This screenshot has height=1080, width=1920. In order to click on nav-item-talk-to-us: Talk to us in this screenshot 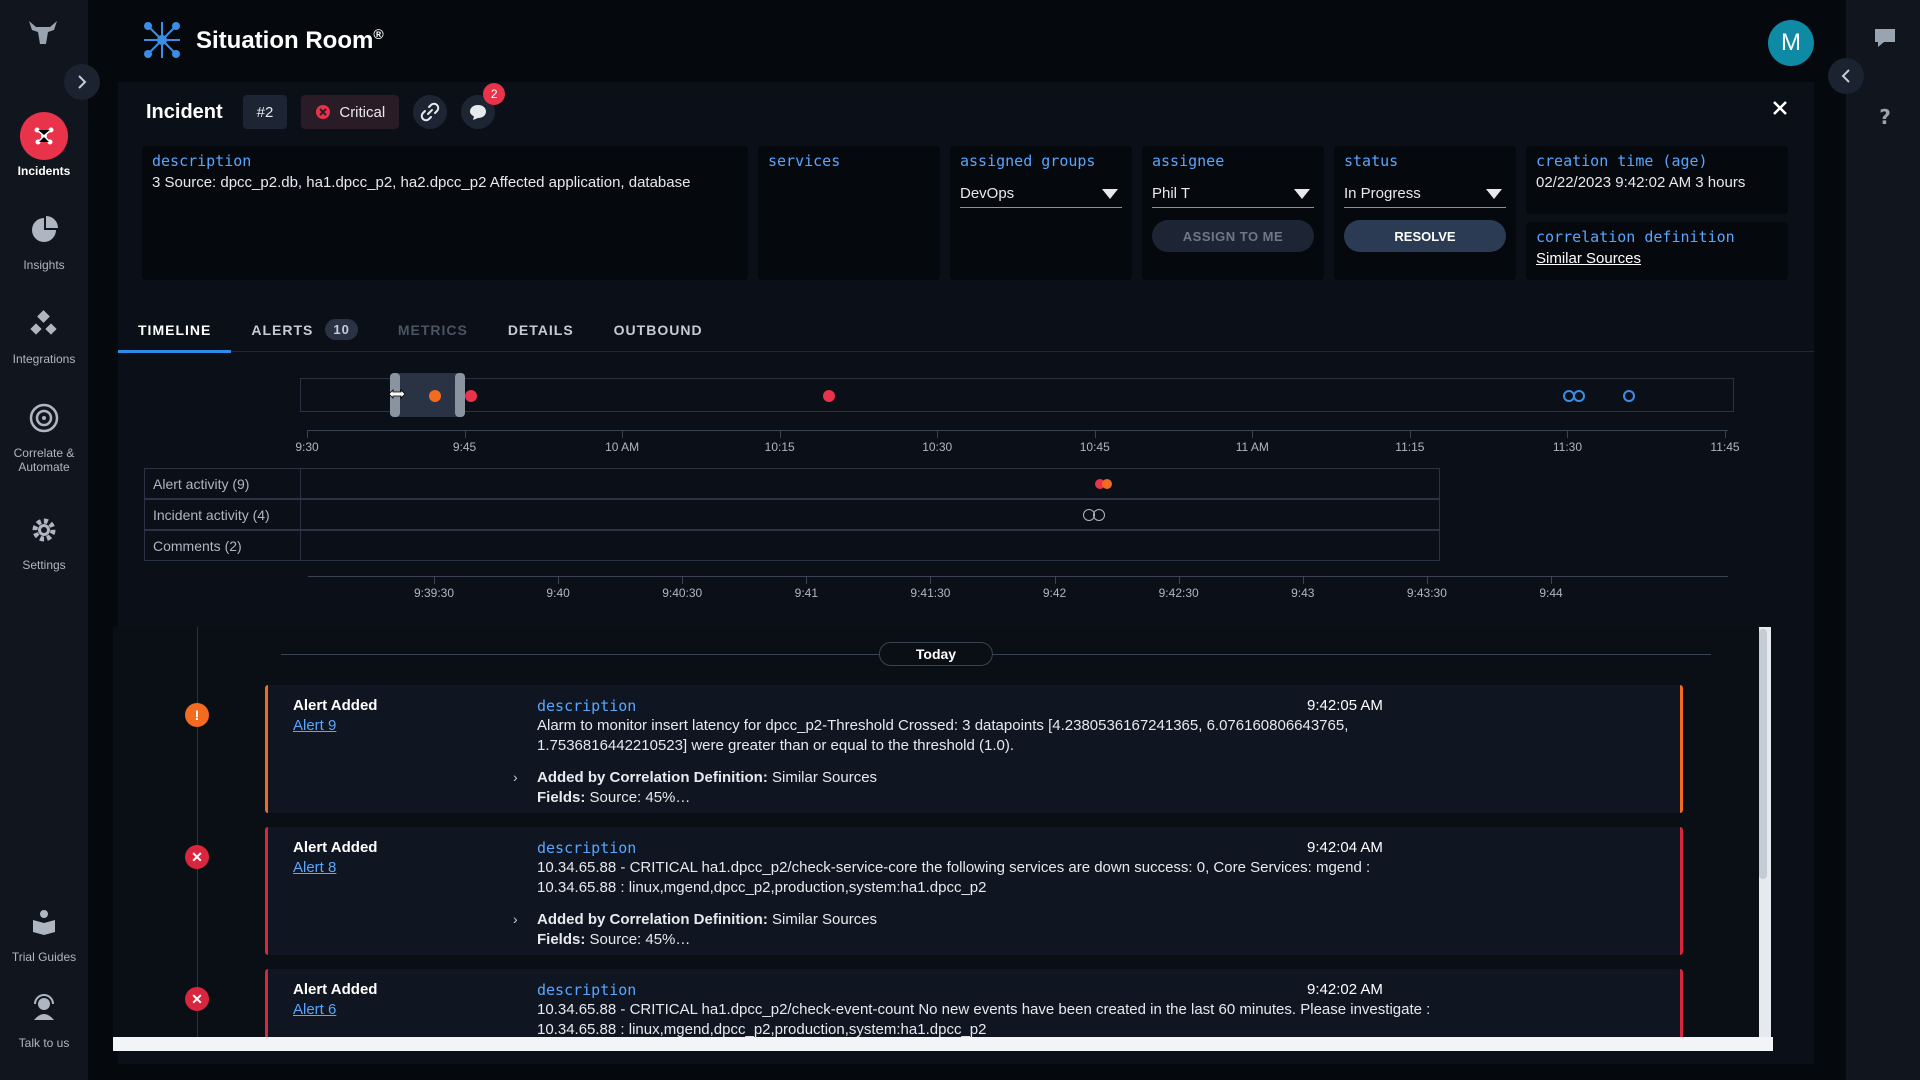, I will do `click(44, 1017)`.